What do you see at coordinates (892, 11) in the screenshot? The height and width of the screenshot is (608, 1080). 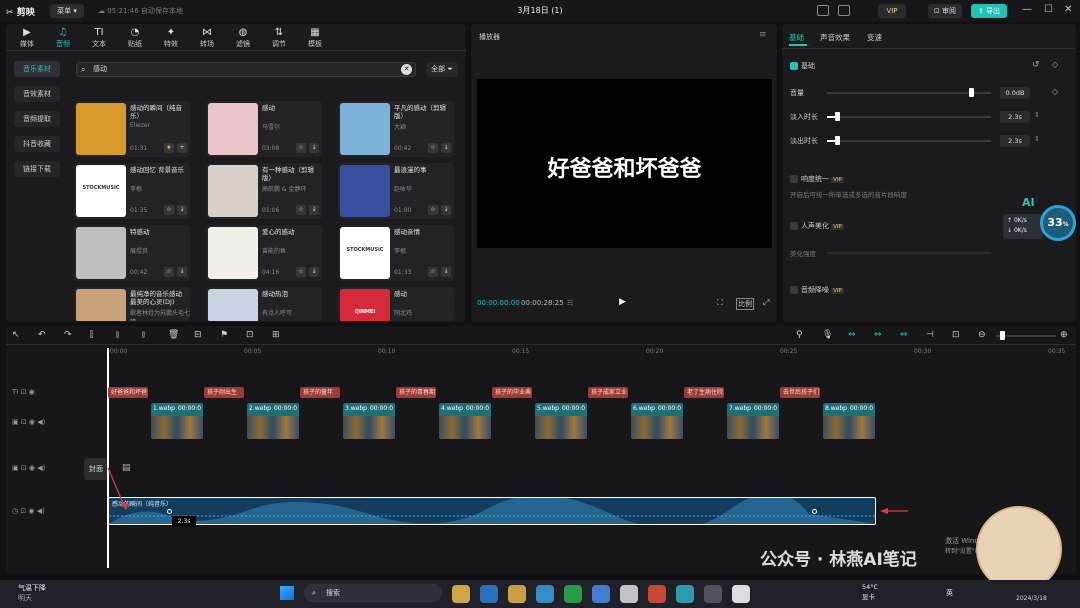 I see `vip-button: VIP` at bounding box center [892, 11].